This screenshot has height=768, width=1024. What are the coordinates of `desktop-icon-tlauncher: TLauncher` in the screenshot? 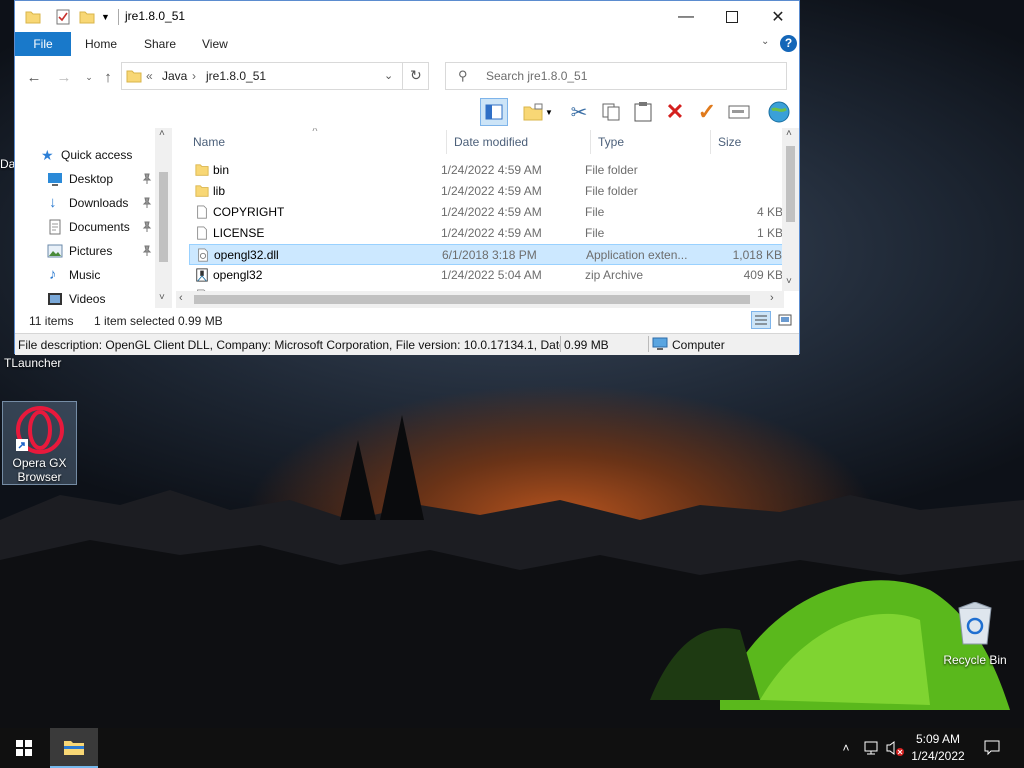 It's located at (40, 363).